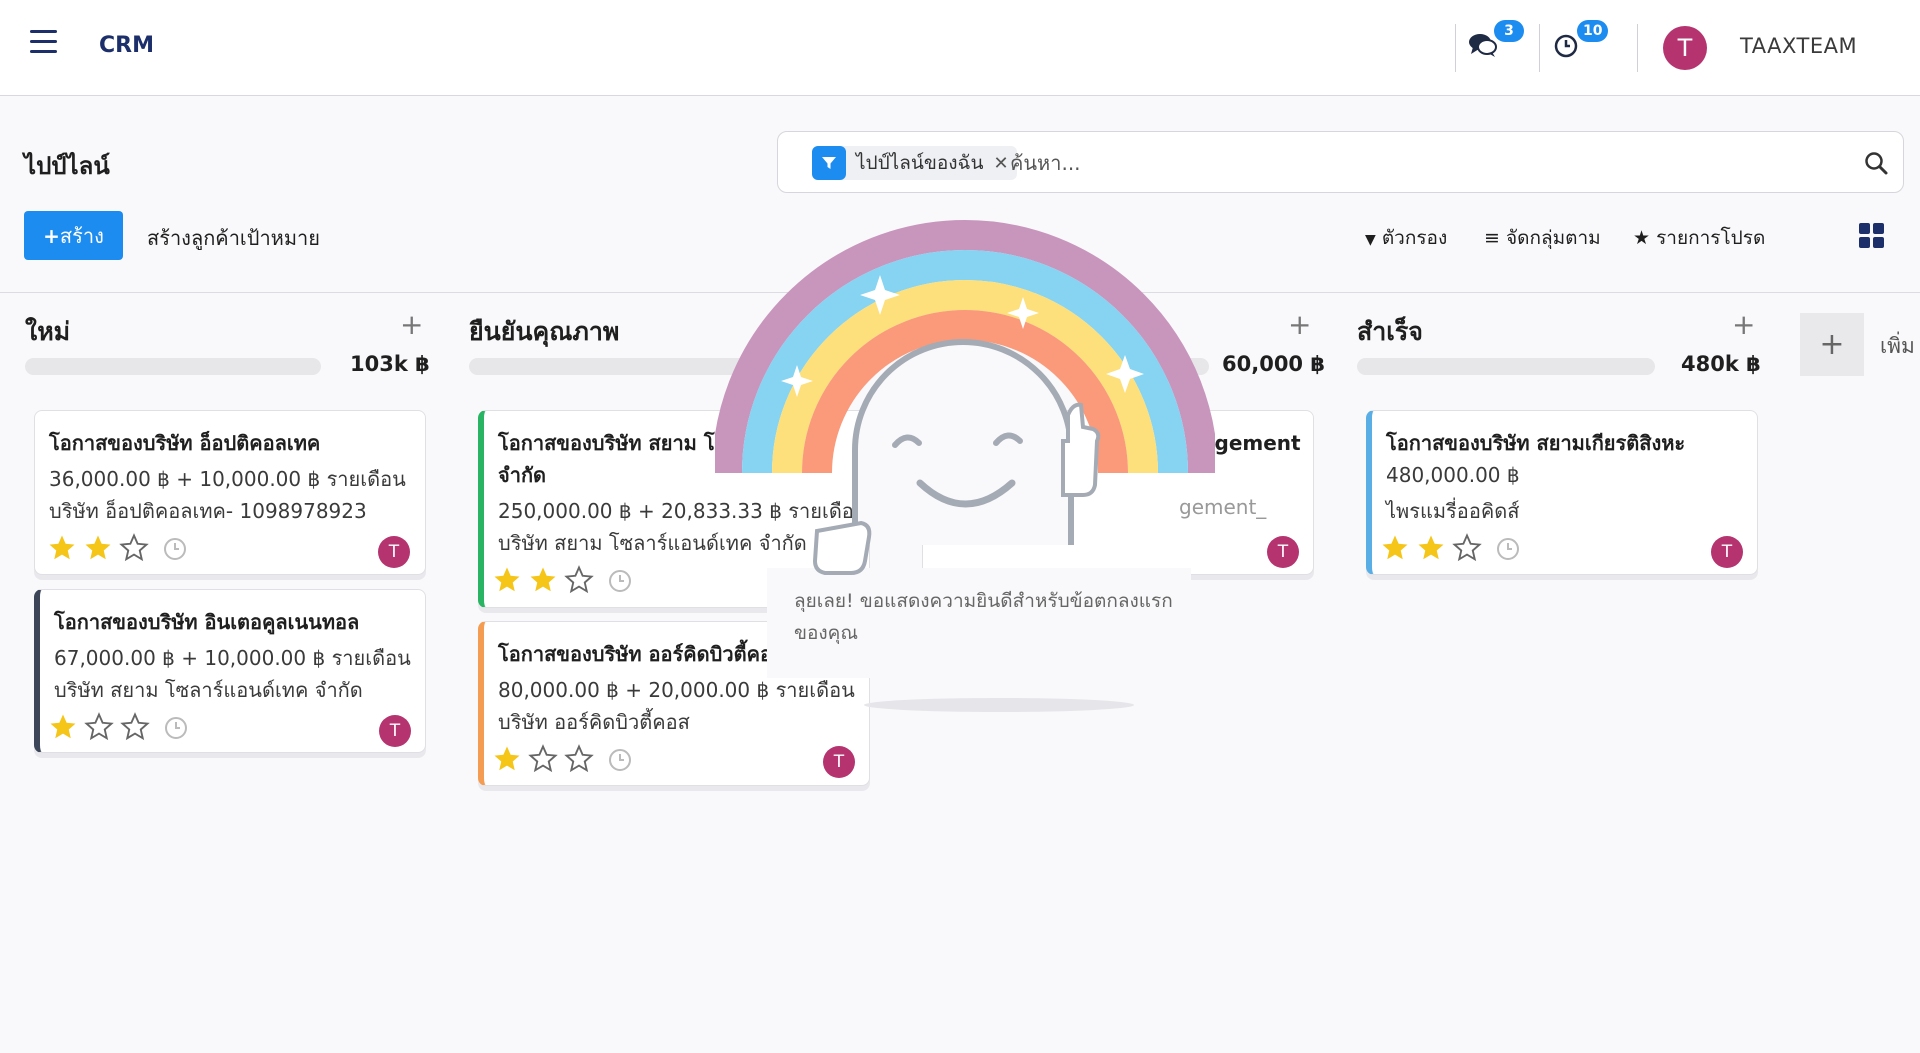  Describe the element at coordinates (594, 722) in the screenshot. I see `card-company: บริษัท ออร์คิดบิวตี้คอส` at that location.